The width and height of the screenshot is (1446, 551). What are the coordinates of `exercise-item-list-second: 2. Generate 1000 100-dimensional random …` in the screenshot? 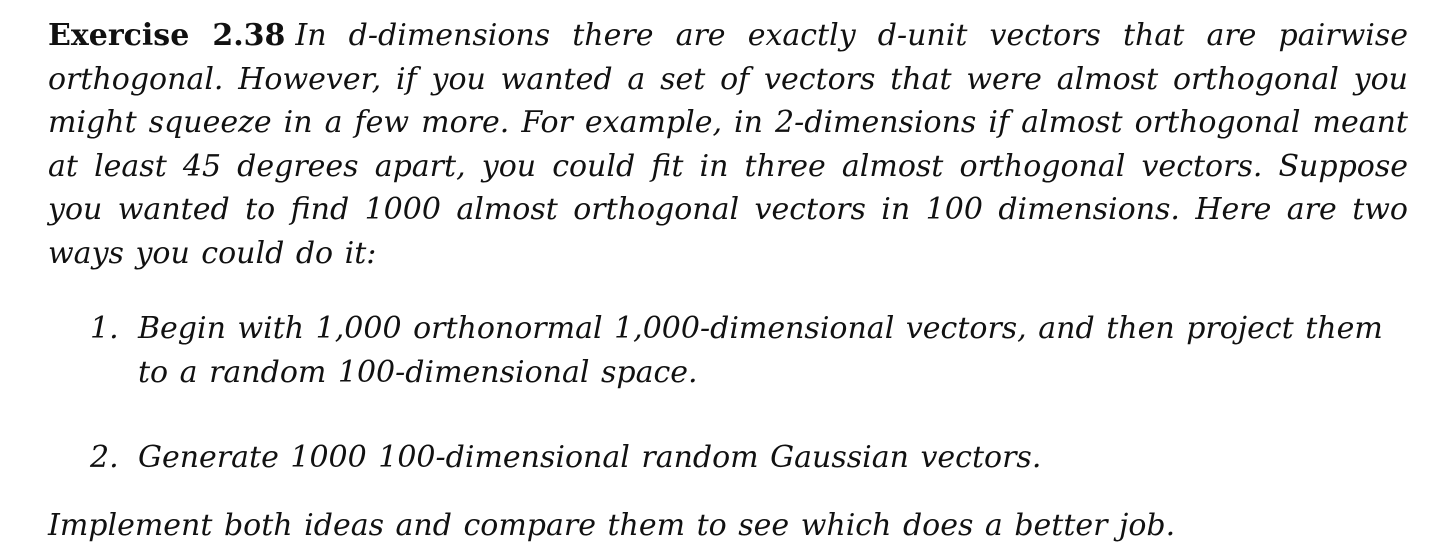 It's located at (749, 458).